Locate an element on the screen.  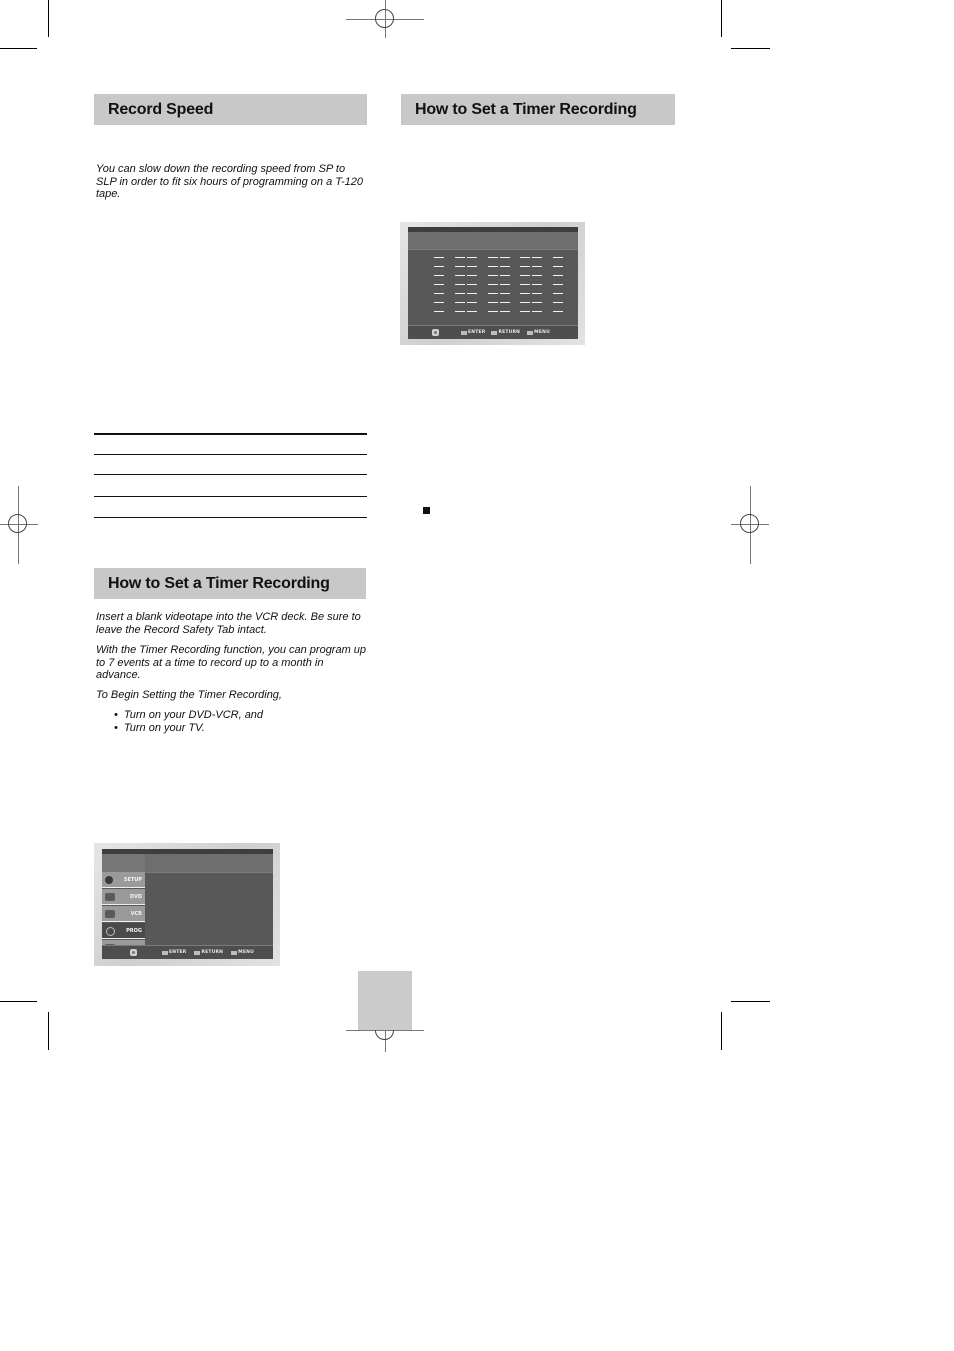
timer-list-screenshot: ENTER RETURN MENU is located at coordinates (492, 283).